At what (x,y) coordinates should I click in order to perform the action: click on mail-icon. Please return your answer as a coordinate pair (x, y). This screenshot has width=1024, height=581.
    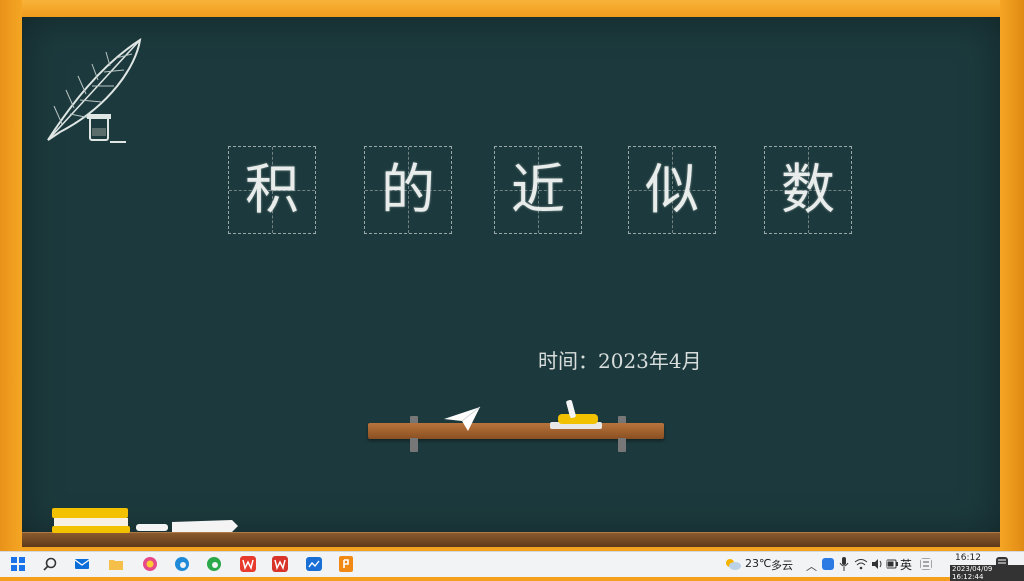
    Looking at the image, I should click on (82, 564).